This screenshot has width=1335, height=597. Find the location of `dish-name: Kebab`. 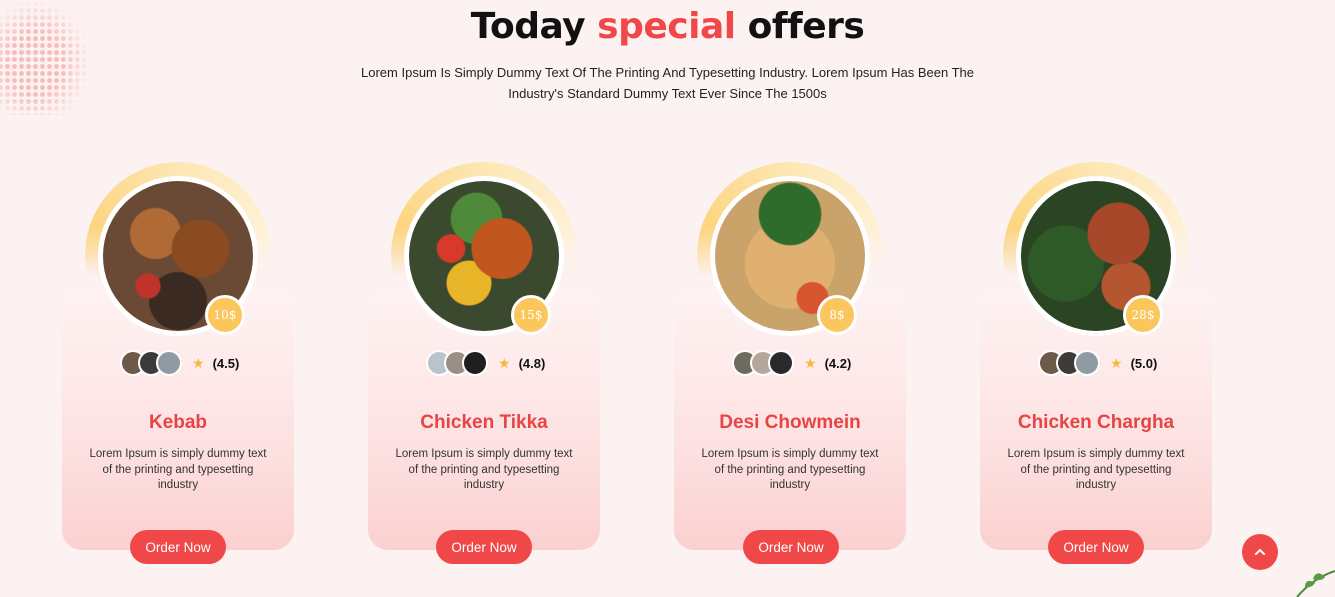

dish-name: Kebab is located at coordinates (178, 422).